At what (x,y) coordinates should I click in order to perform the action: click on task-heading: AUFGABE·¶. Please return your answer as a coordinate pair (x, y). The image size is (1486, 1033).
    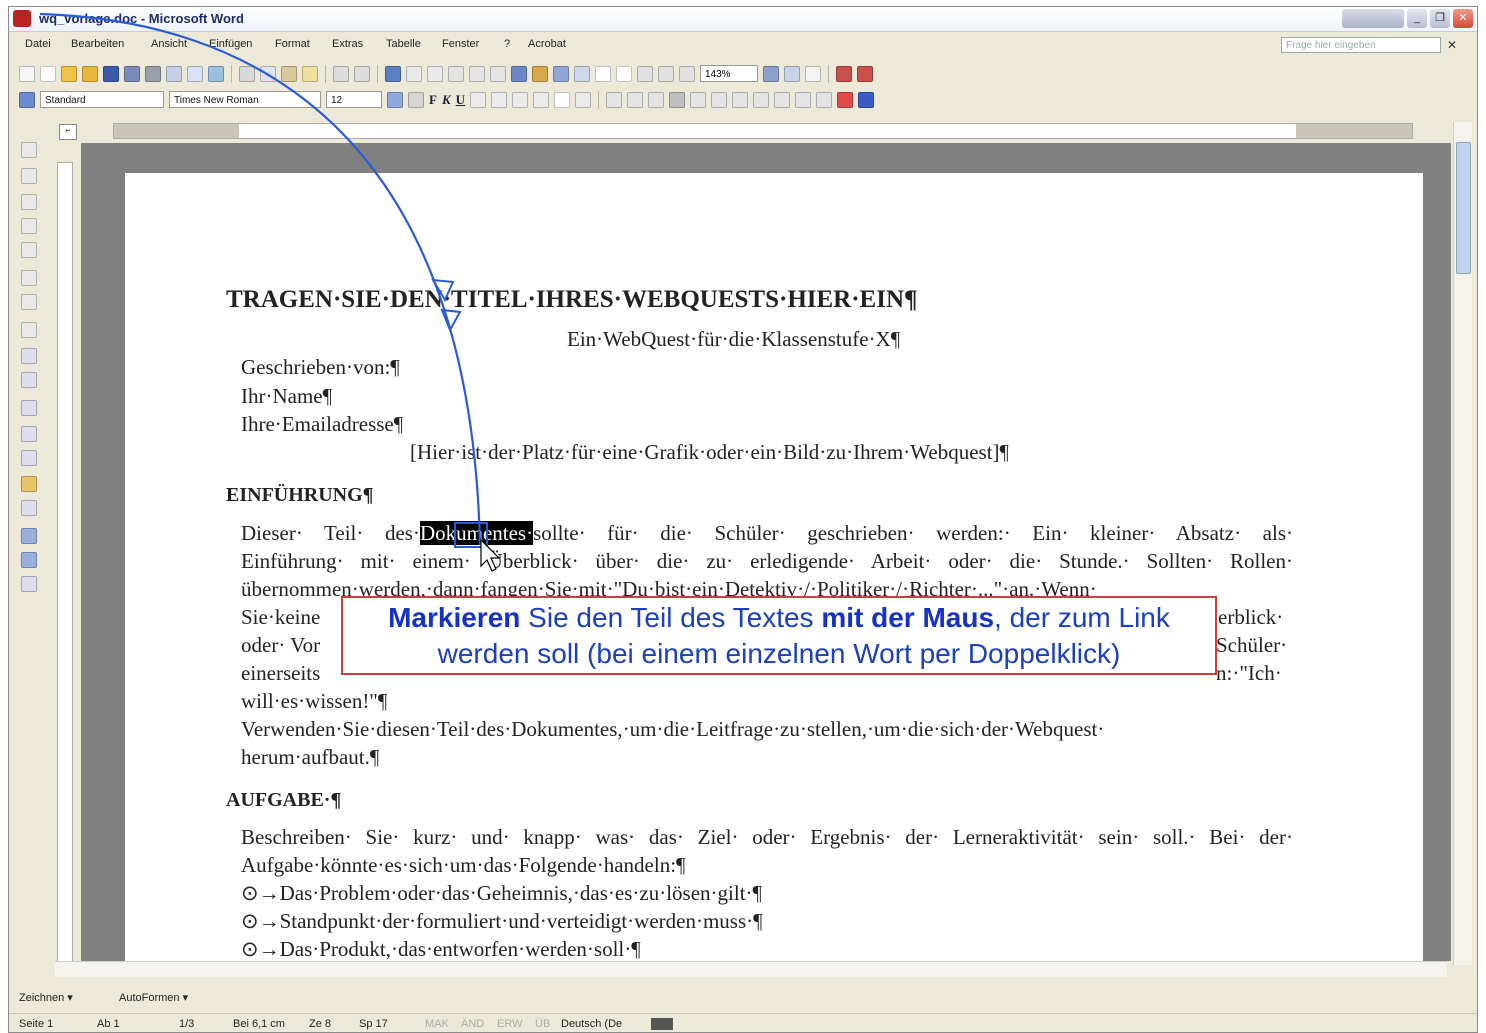
    Looking at the image, I should click on (283, 800).